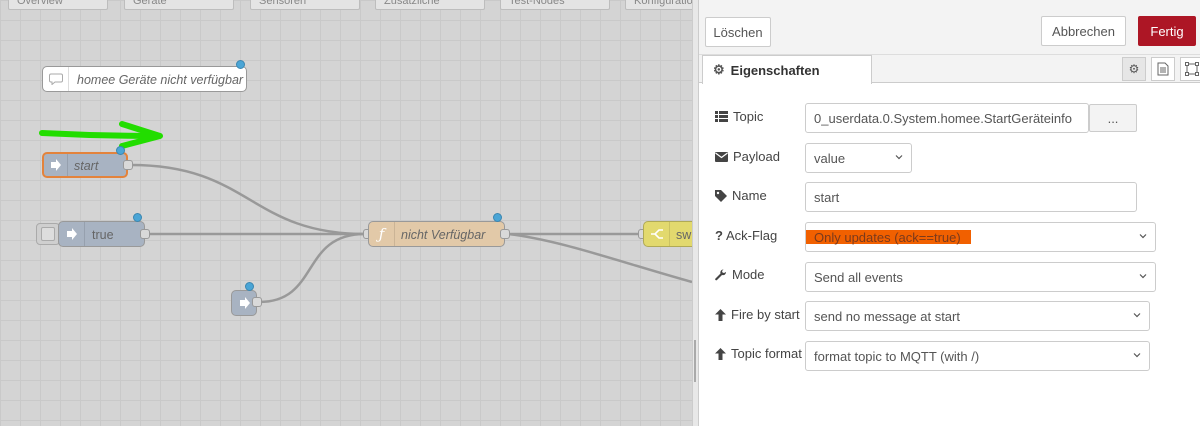  I want to click on divider-grip, so click(695, 361).